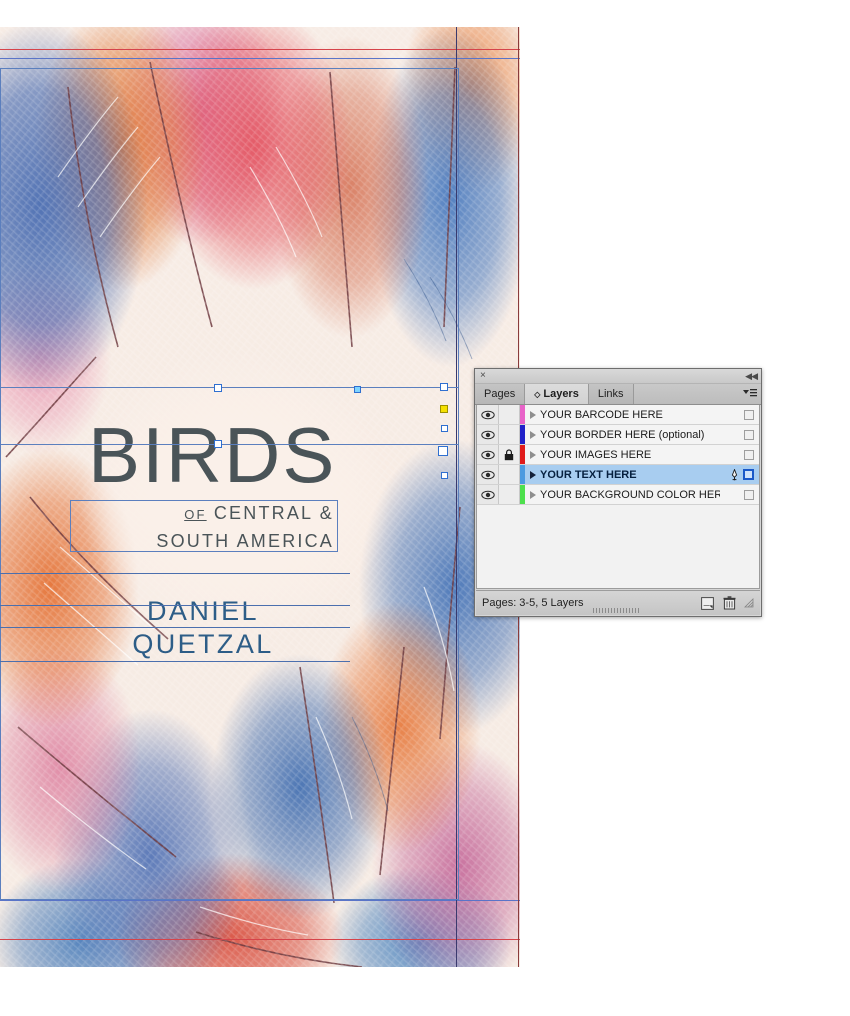  Describe the element at coordinates (596, 454) in the screenshot. I see `layer-name-label: YOUR IMAGES HERE` at that location.